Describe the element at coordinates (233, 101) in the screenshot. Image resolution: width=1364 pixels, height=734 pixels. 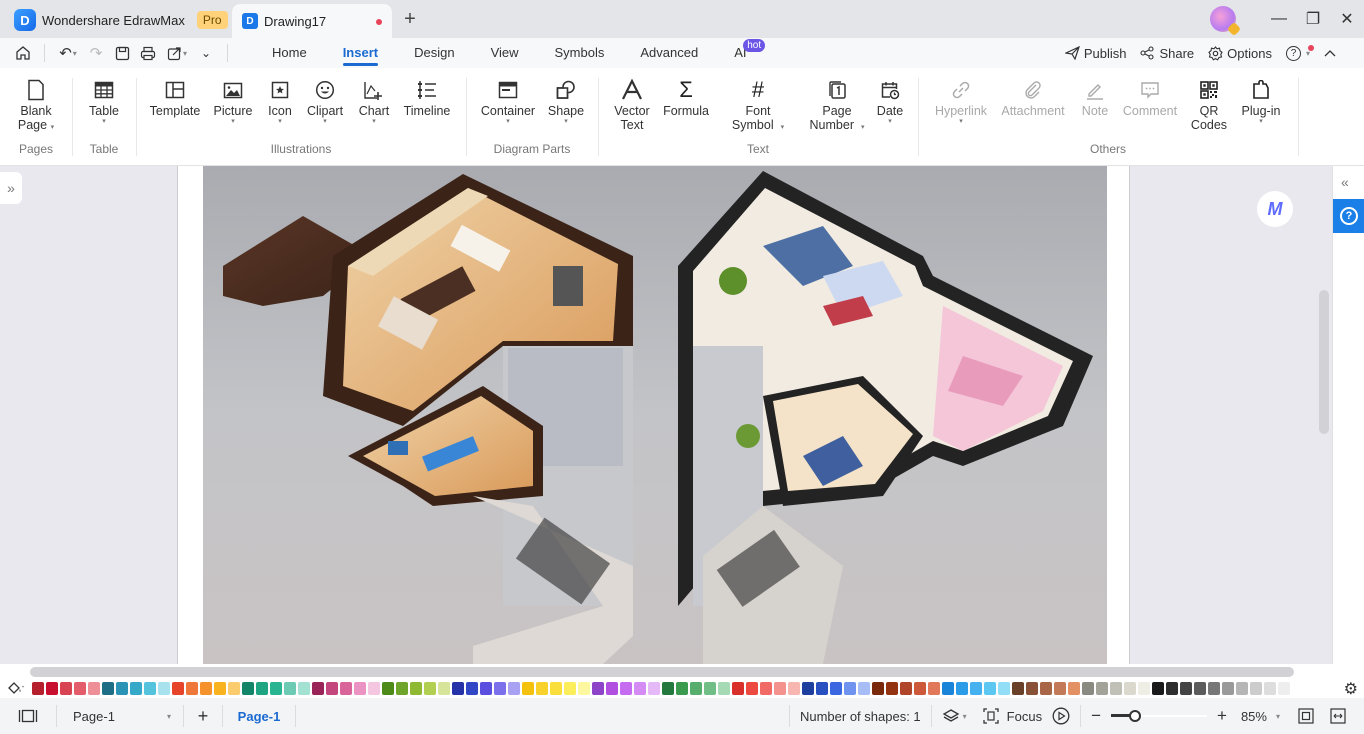
I see `picture-button: Picture ▾` at that location.